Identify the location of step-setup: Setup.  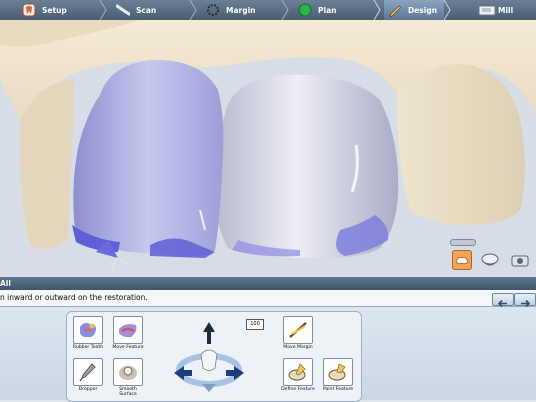
(44, 10).